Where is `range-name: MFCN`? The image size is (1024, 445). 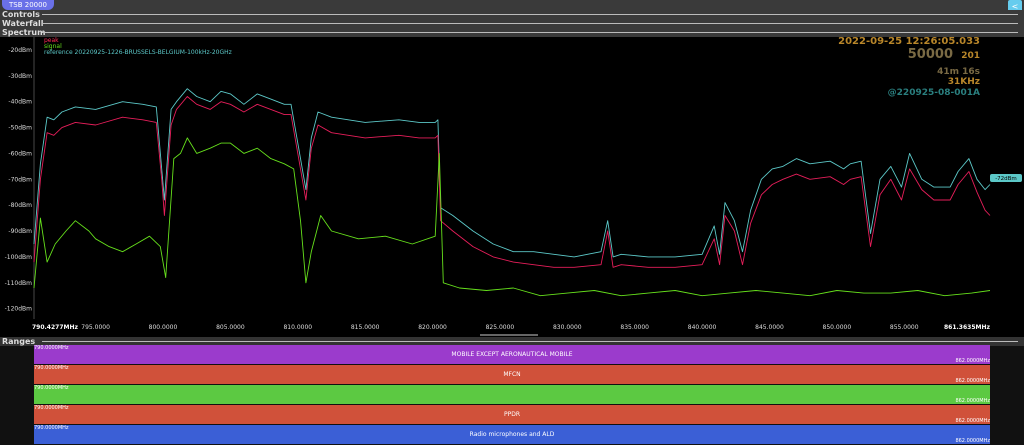
range-name: MFCN is located at coordinates (512, 374).